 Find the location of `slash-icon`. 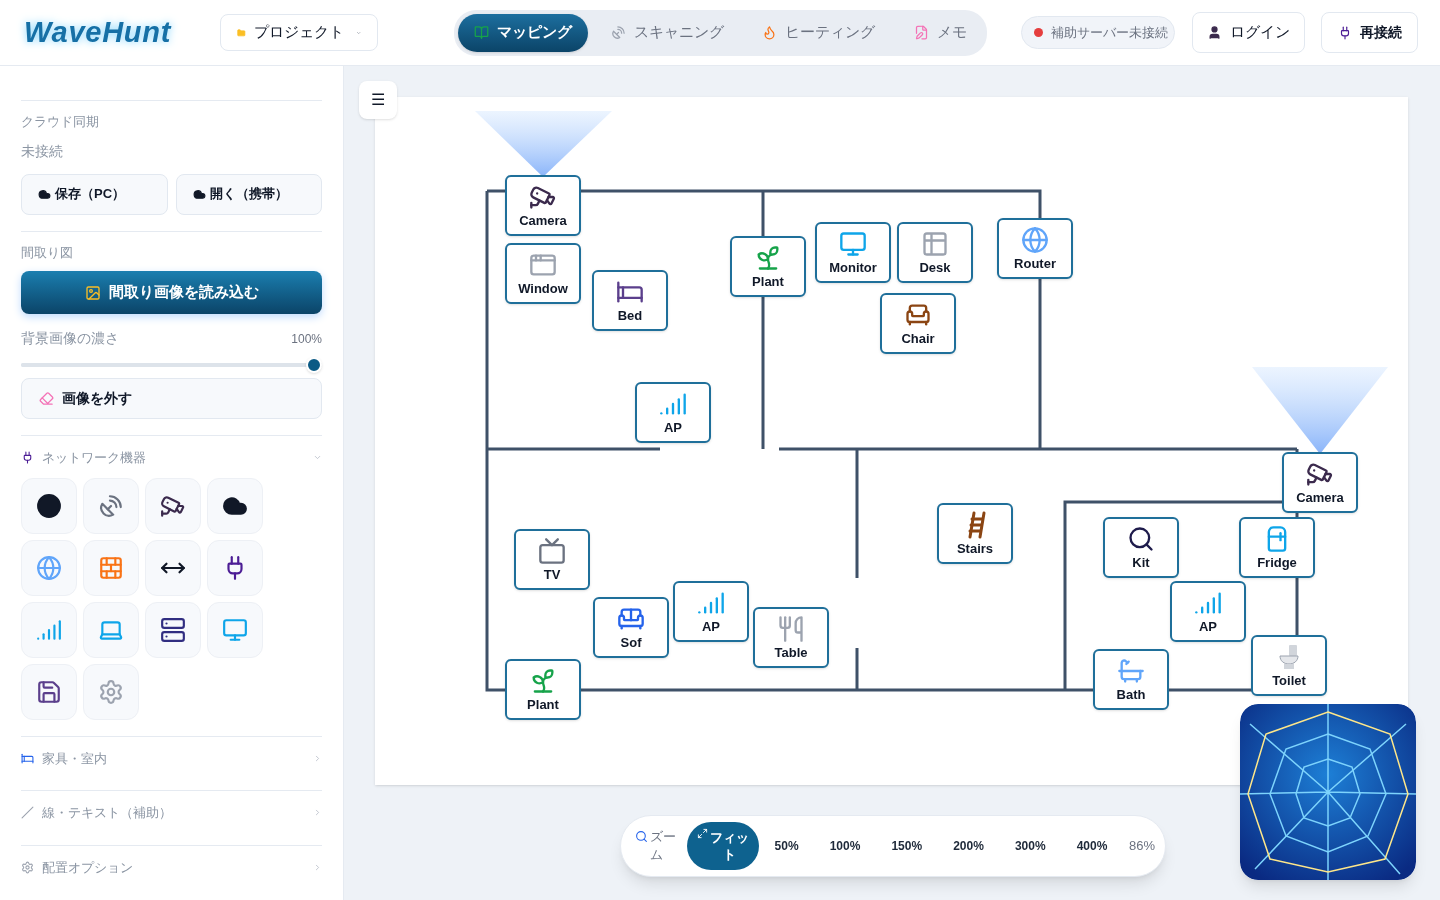

slash-icon is located at coordinates (27, 813).